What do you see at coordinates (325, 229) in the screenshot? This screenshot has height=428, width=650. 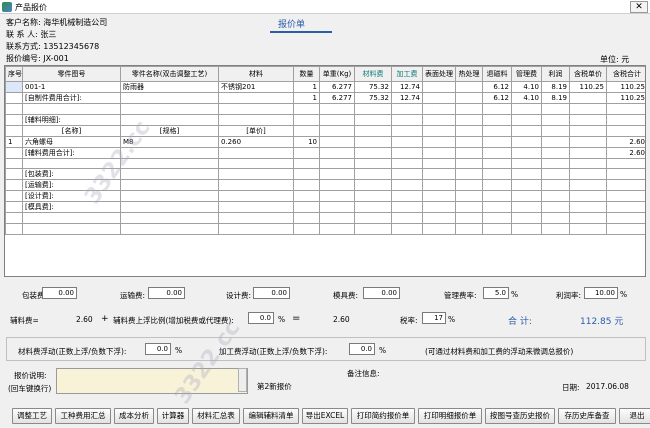 I see `table-row` at bounding box center [325, 229].